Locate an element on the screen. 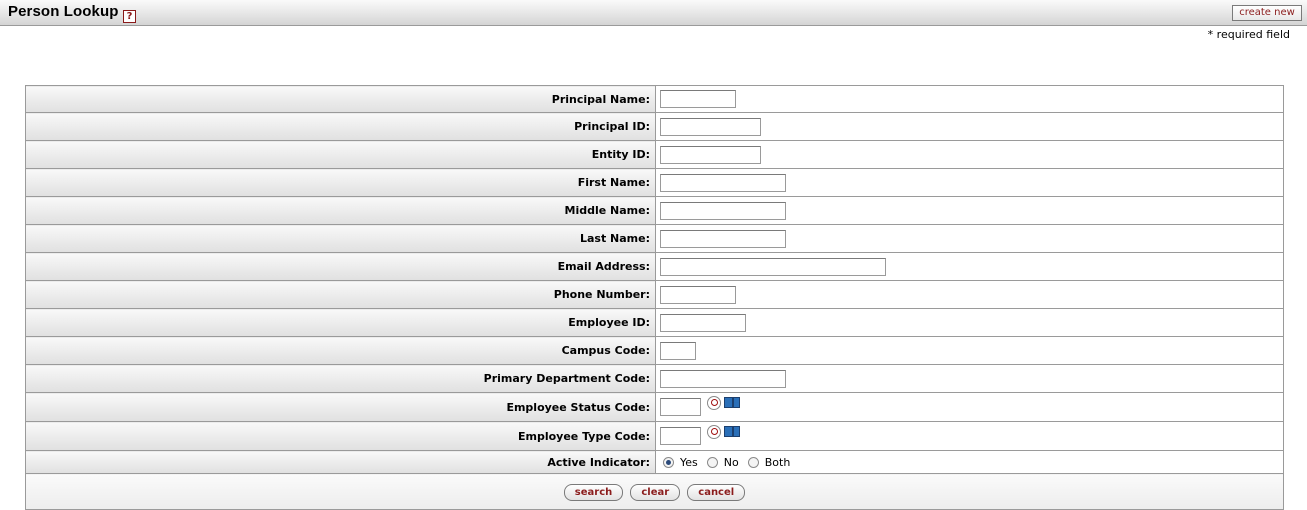  page-header: Person Lookup ? create new is located at coordinates (653, 13).